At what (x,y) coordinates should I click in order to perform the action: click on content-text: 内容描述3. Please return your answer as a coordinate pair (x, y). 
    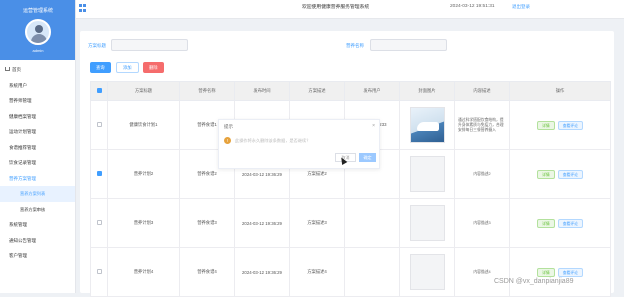
    Looking at the image, I should click on (482, 222).